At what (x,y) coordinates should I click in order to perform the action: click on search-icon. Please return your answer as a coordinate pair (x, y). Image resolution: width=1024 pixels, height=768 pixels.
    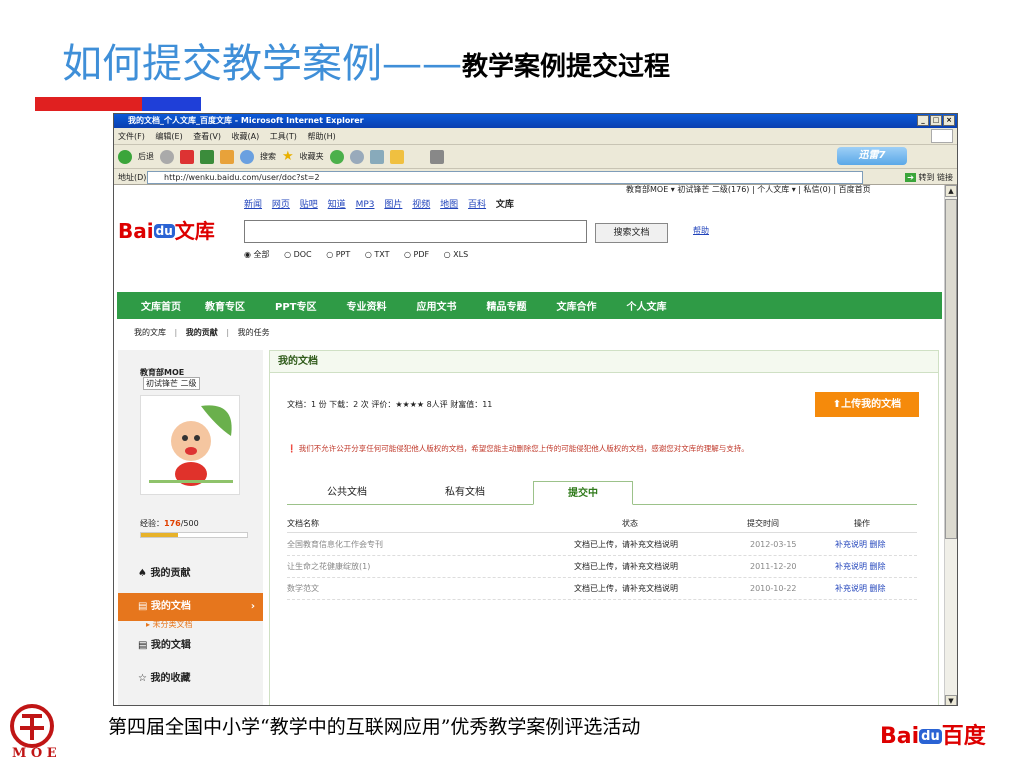
    Looking at the image, I should click on (247, 156).